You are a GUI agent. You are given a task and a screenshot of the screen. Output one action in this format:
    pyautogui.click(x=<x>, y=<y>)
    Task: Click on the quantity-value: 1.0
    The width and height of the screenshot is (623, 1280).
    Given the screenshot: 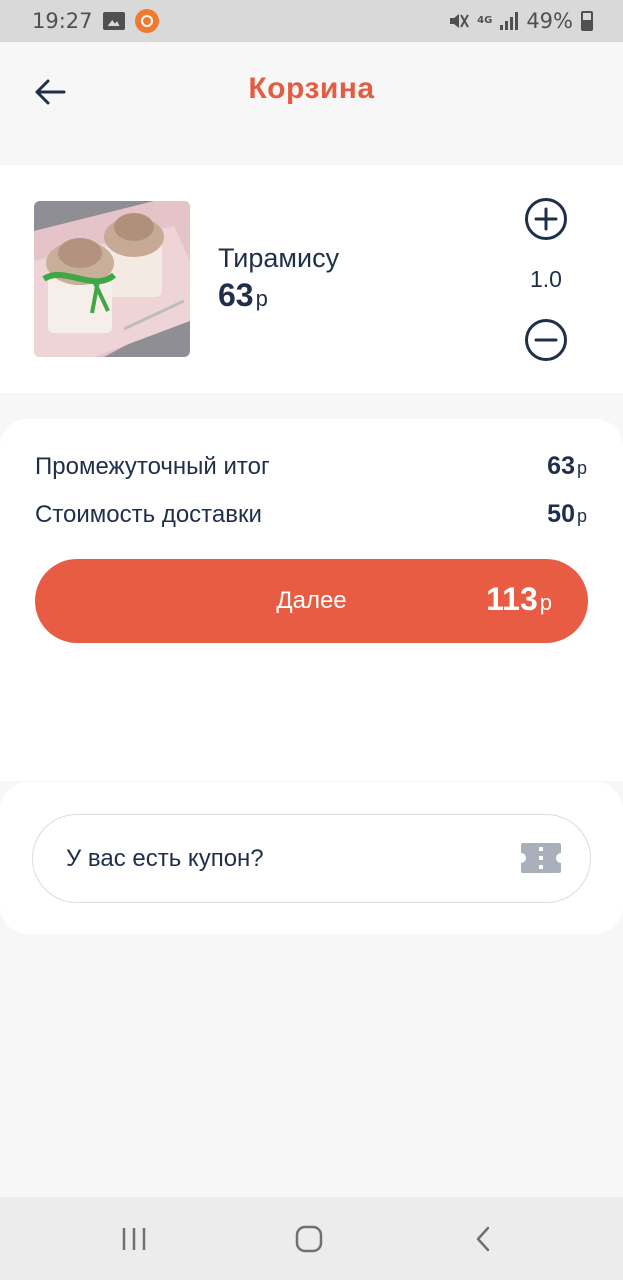 What is the action you would take?
    pyautogui.click(x=546, y=279)
    